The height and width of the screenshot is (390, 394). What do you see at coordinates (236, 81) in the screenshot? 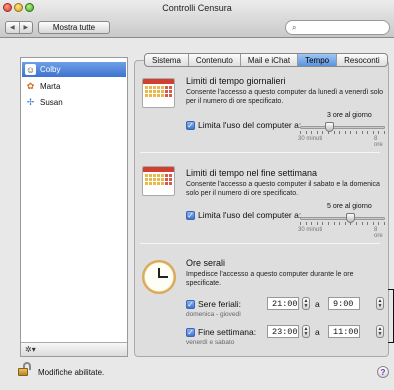
I see `section-title: Limiti di tempo giornalieri` at bounding box center [236, 81].